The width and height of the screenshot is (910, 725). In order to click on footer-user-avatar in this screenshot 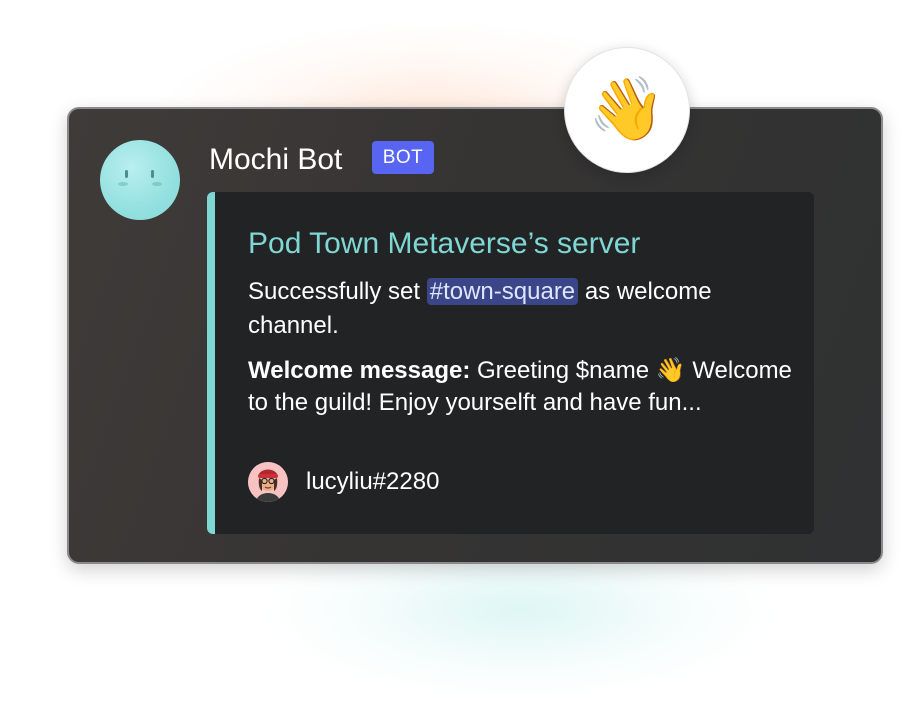, I will do `click(268, 482)`.